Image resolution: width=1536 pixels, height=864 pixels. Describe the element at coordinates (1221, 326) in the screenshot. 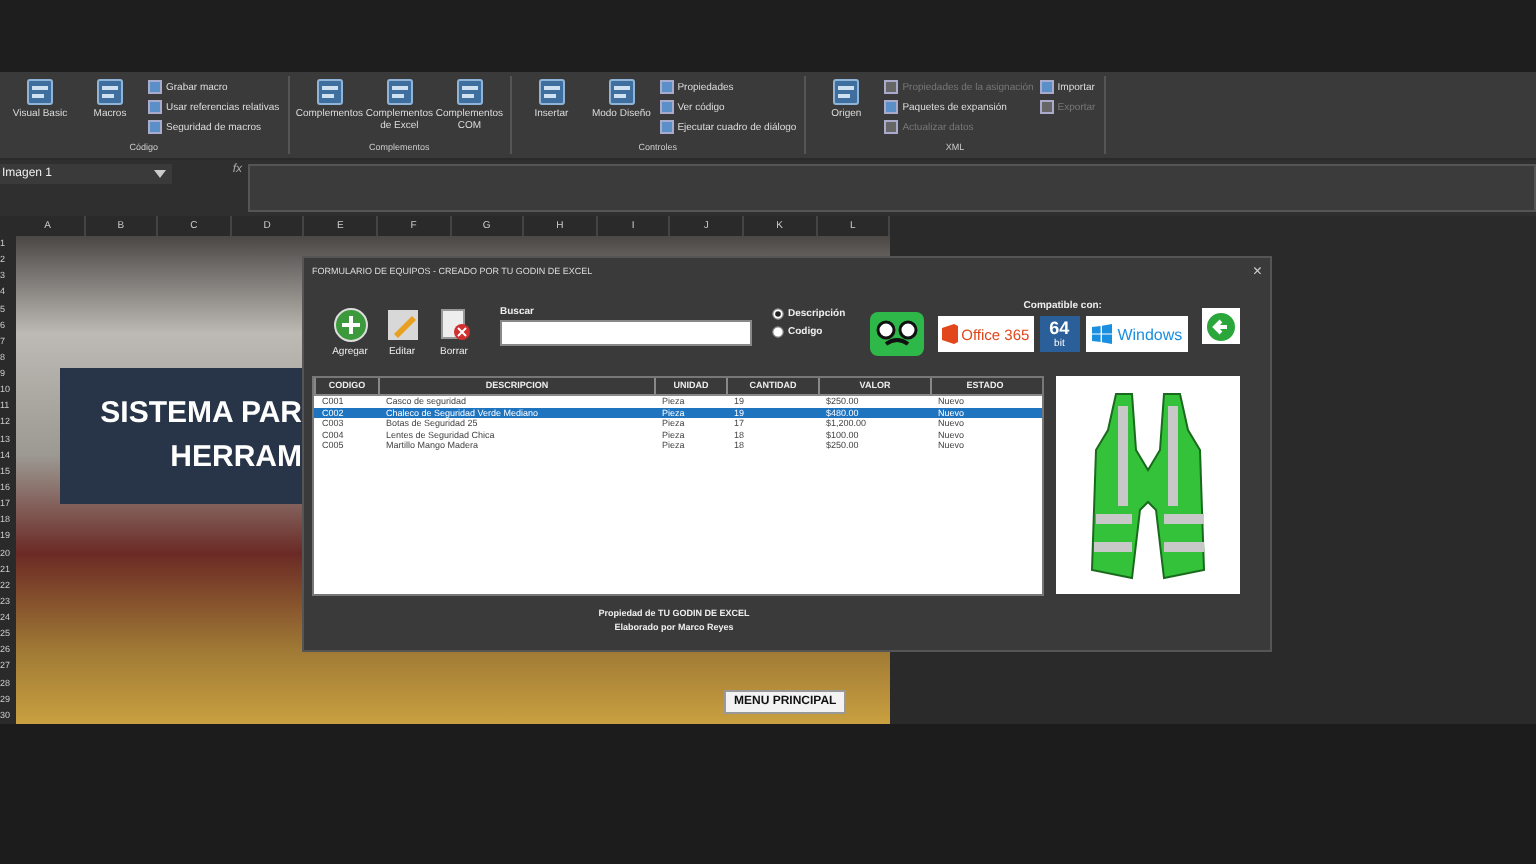

I see `back-button` at that location.